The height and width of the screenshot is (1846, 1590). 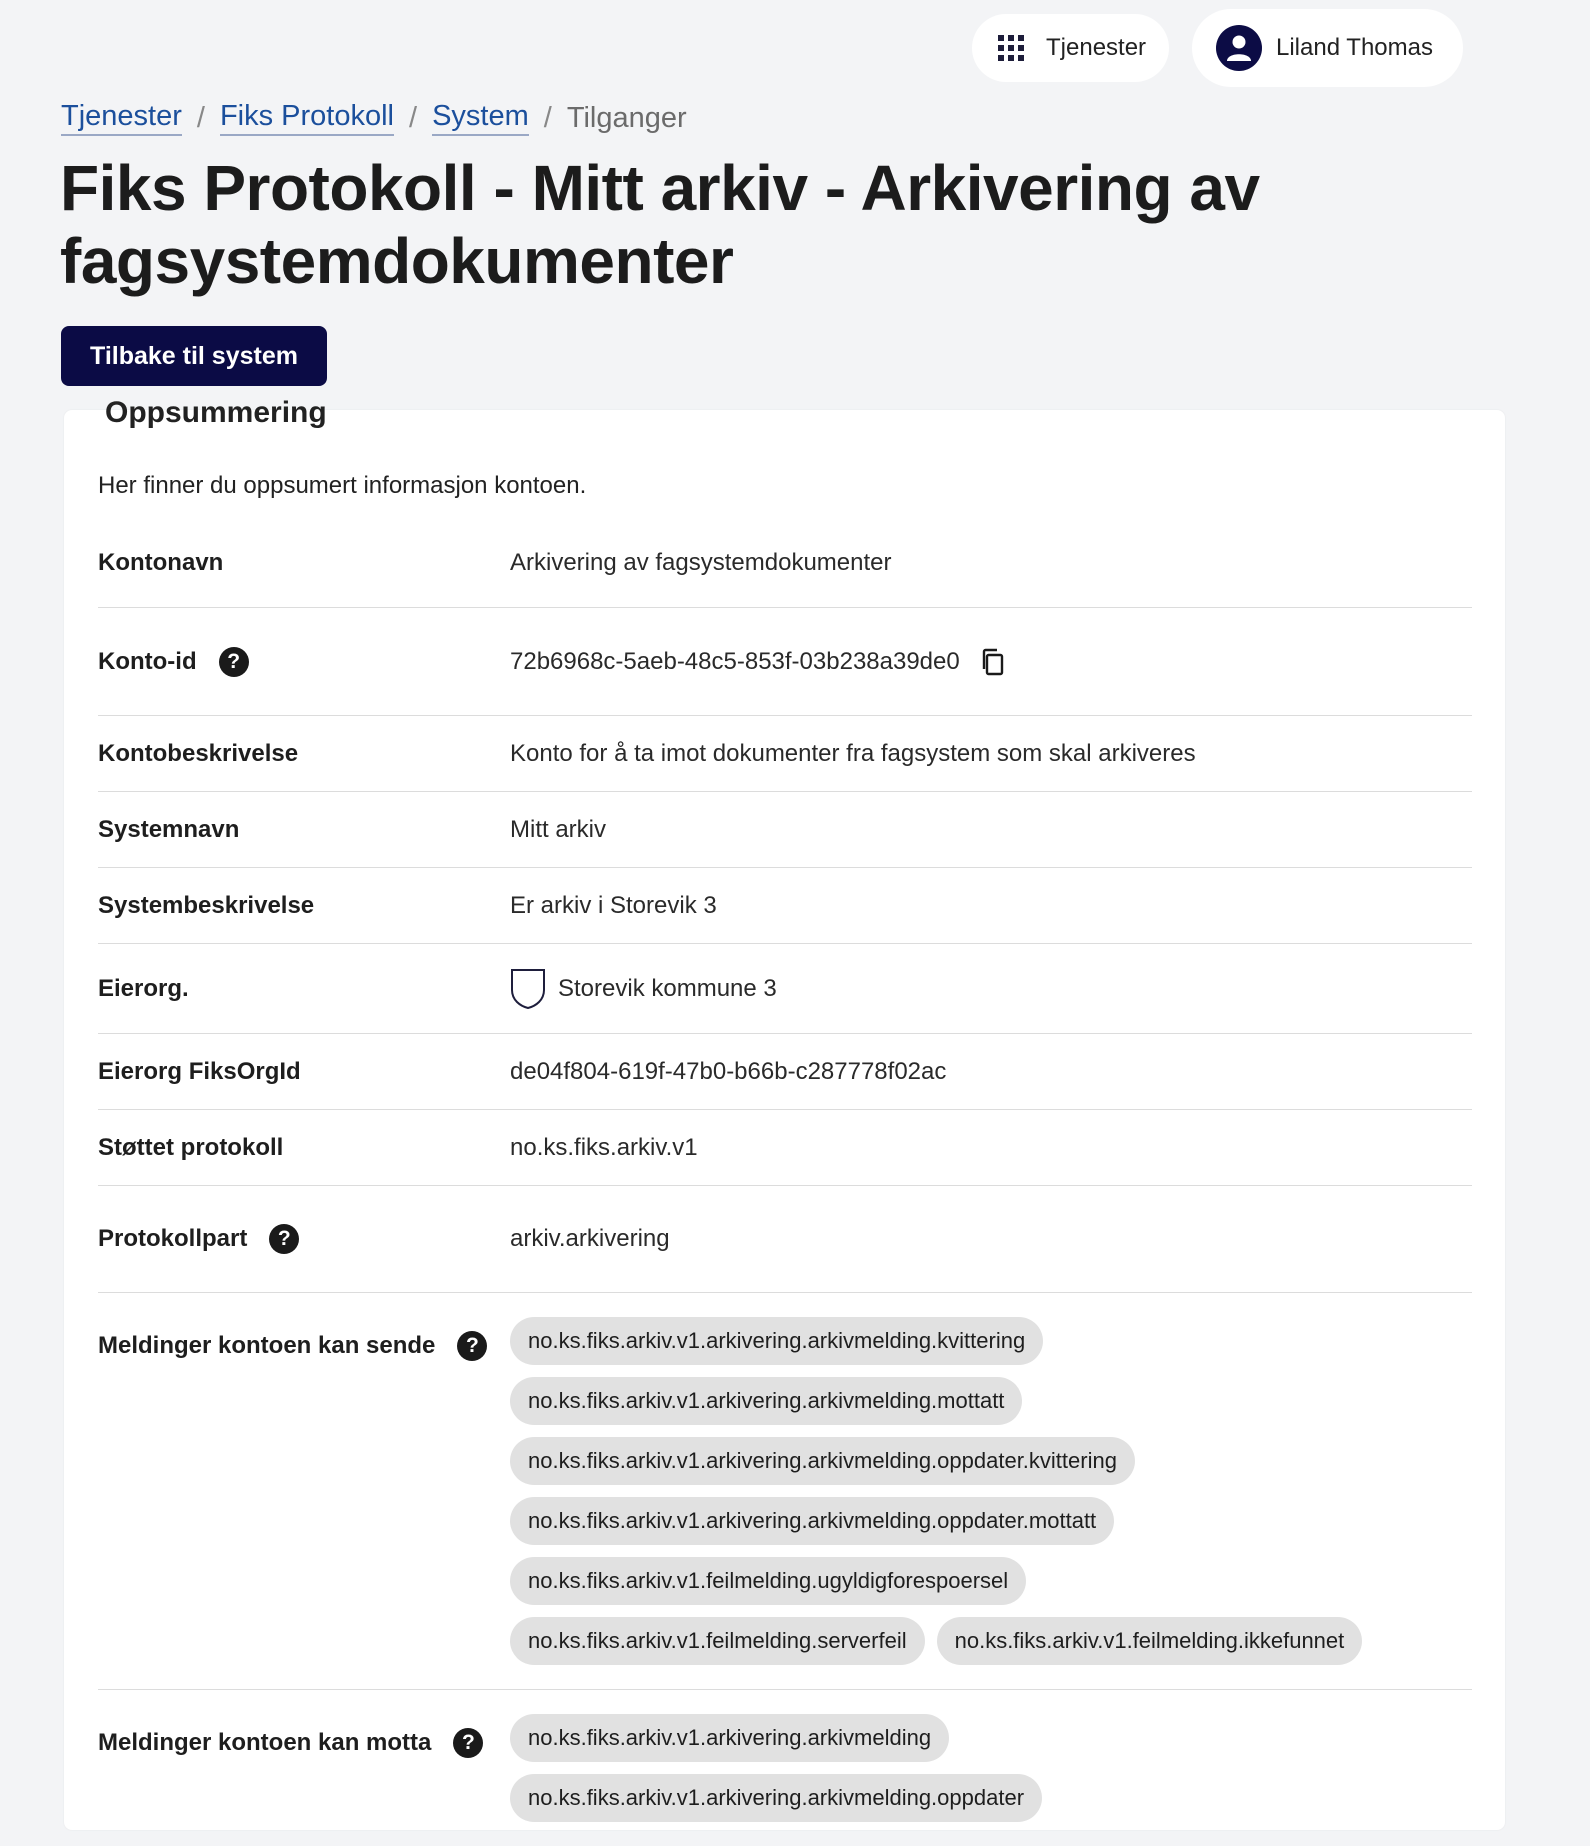 What do you see at coordinates (147, 661) in the screenshot?
I see `row-label-text: Konto-id` at bounding box center [147, 661].